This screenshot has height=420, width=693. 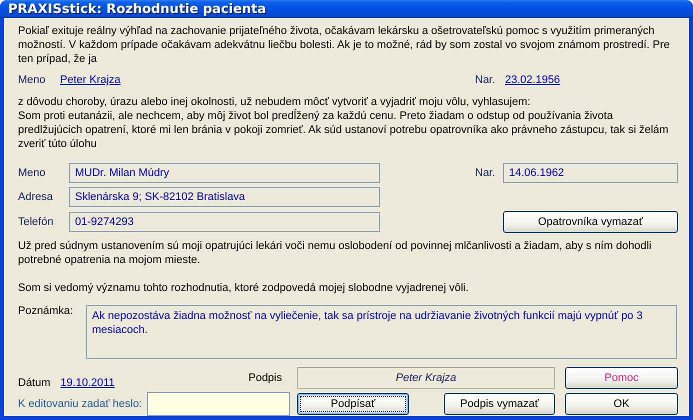 What do you see at coordinates (46, 312) in the screenshot?
I see `note-label: Poznámka:` at bounding box center [46, 312].